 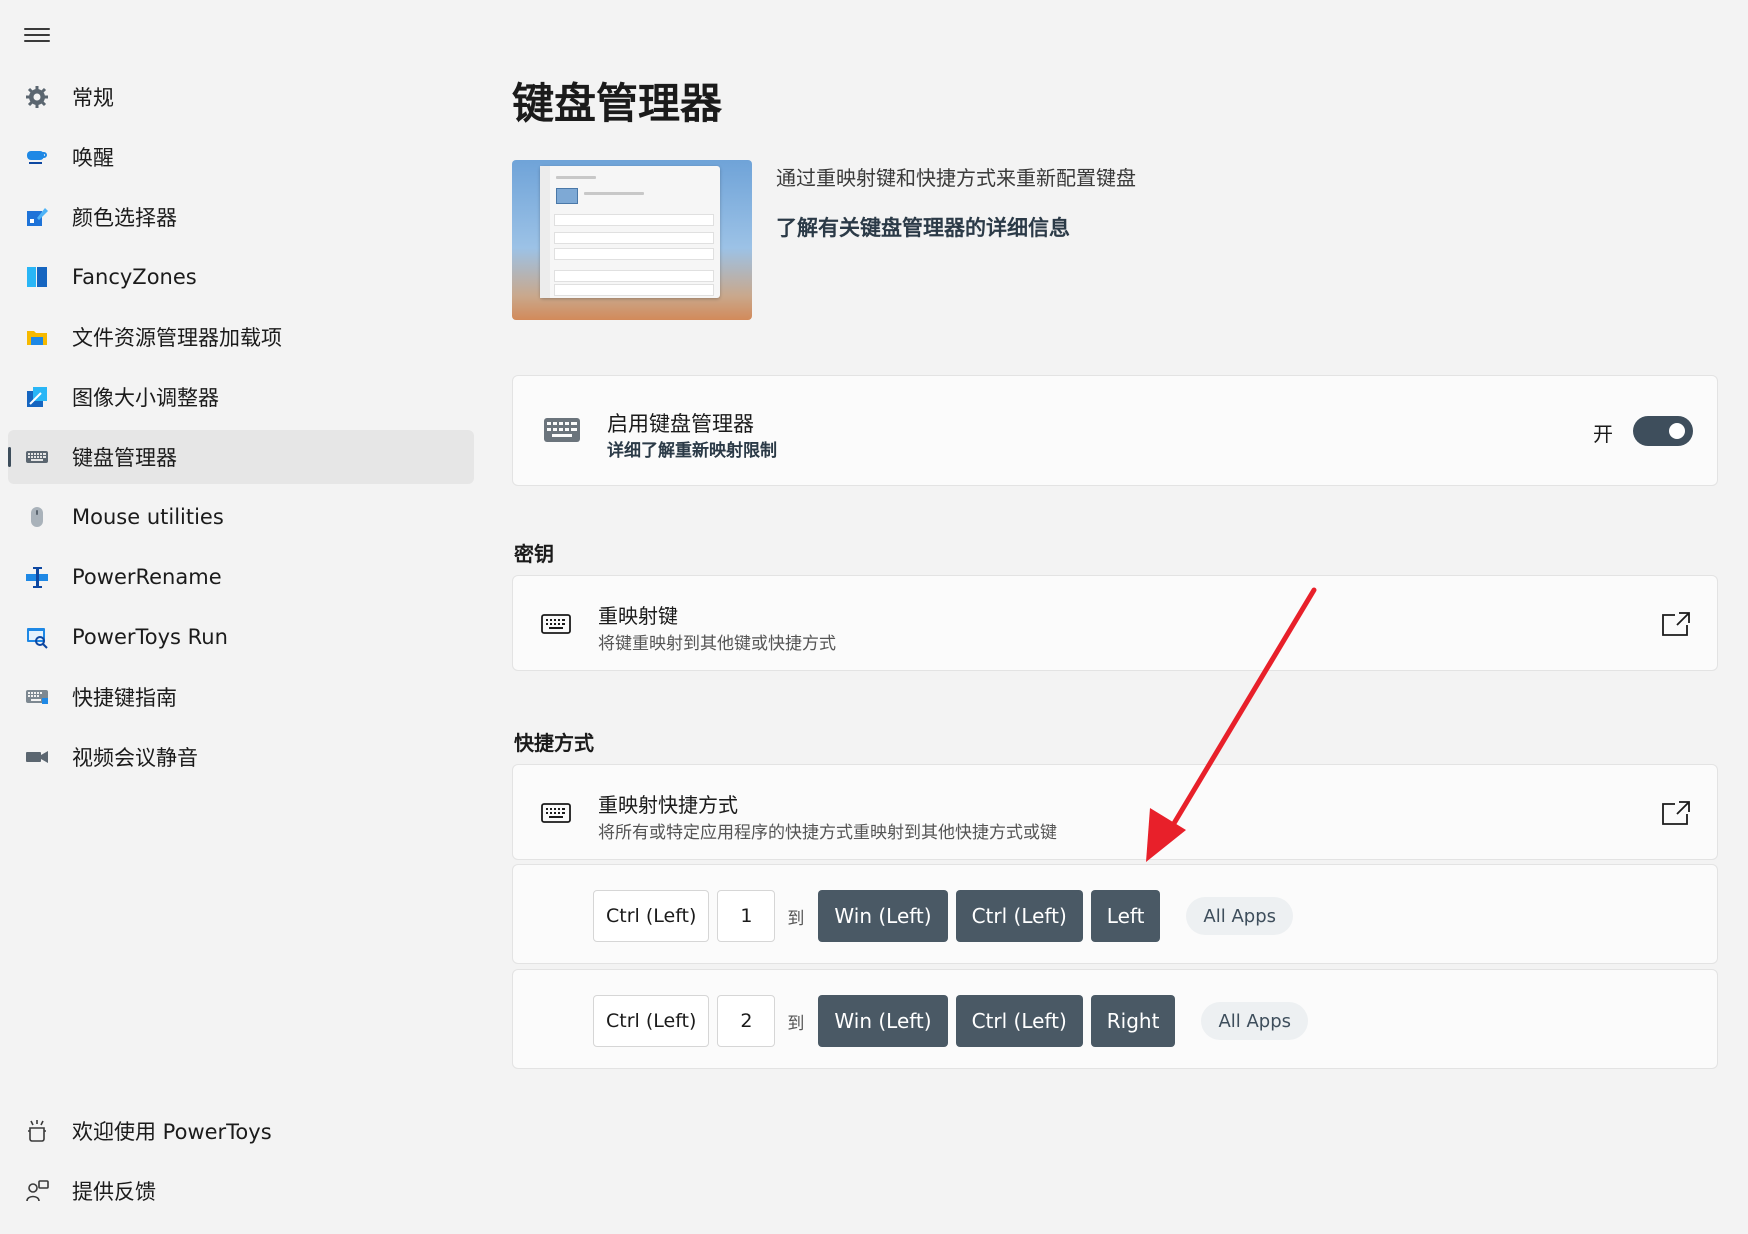 What do you see at coordinates (37, 517) in the screenshot?
I see `mouse-icon` at bounding box center [37, 517].